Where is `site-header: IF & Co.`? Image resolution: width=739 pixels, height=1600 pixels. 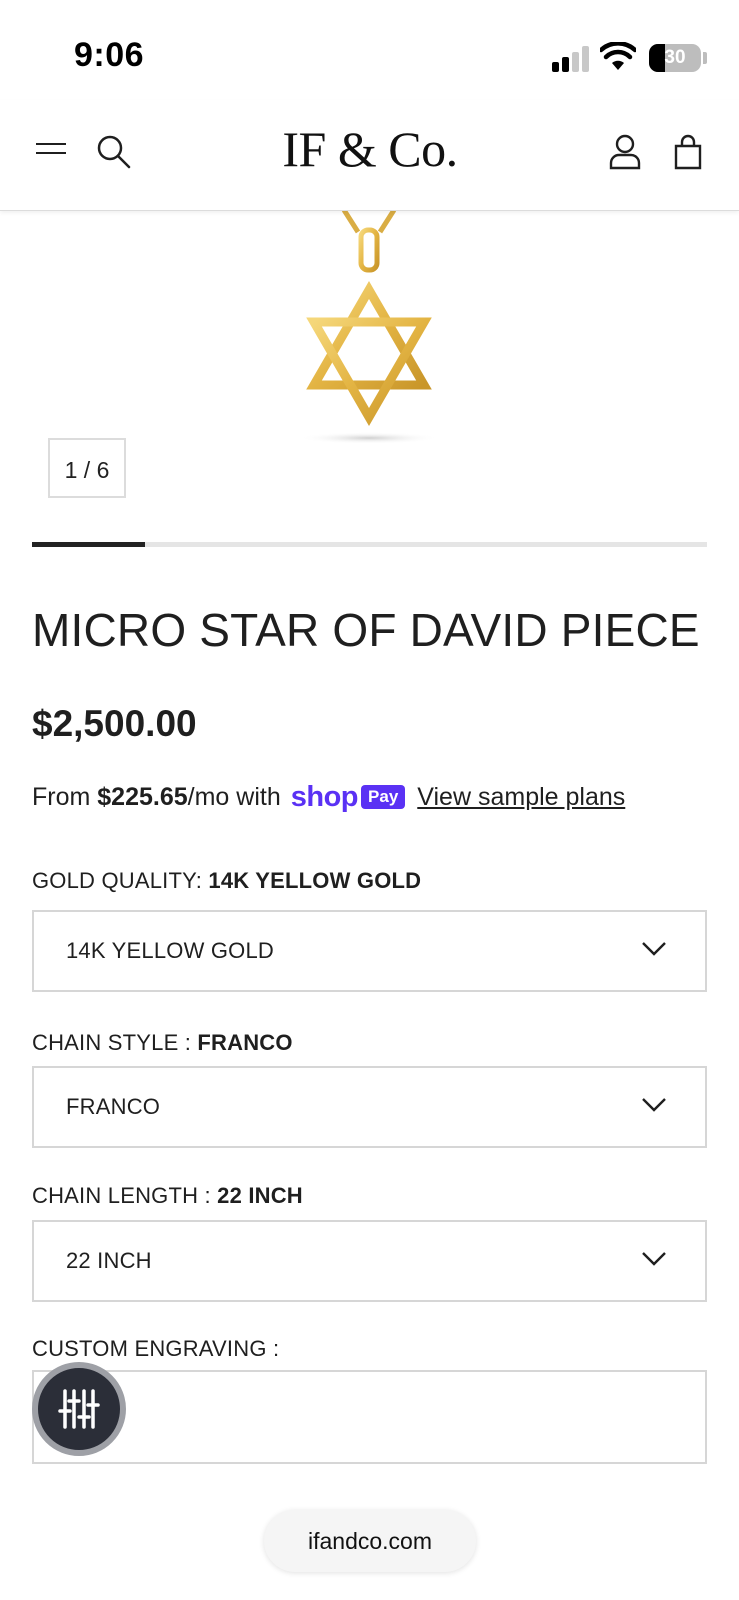
site-header: IF & Co. is located at coordinates (369, 155).